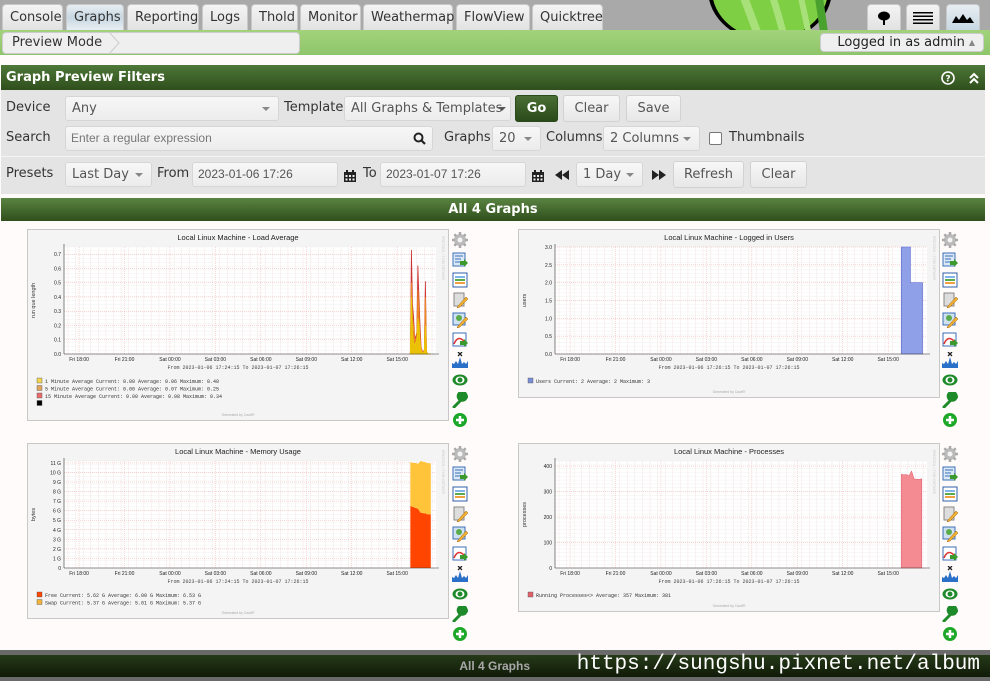  I want to click on tab-quicktree: Quicktree, so click(567, 17).